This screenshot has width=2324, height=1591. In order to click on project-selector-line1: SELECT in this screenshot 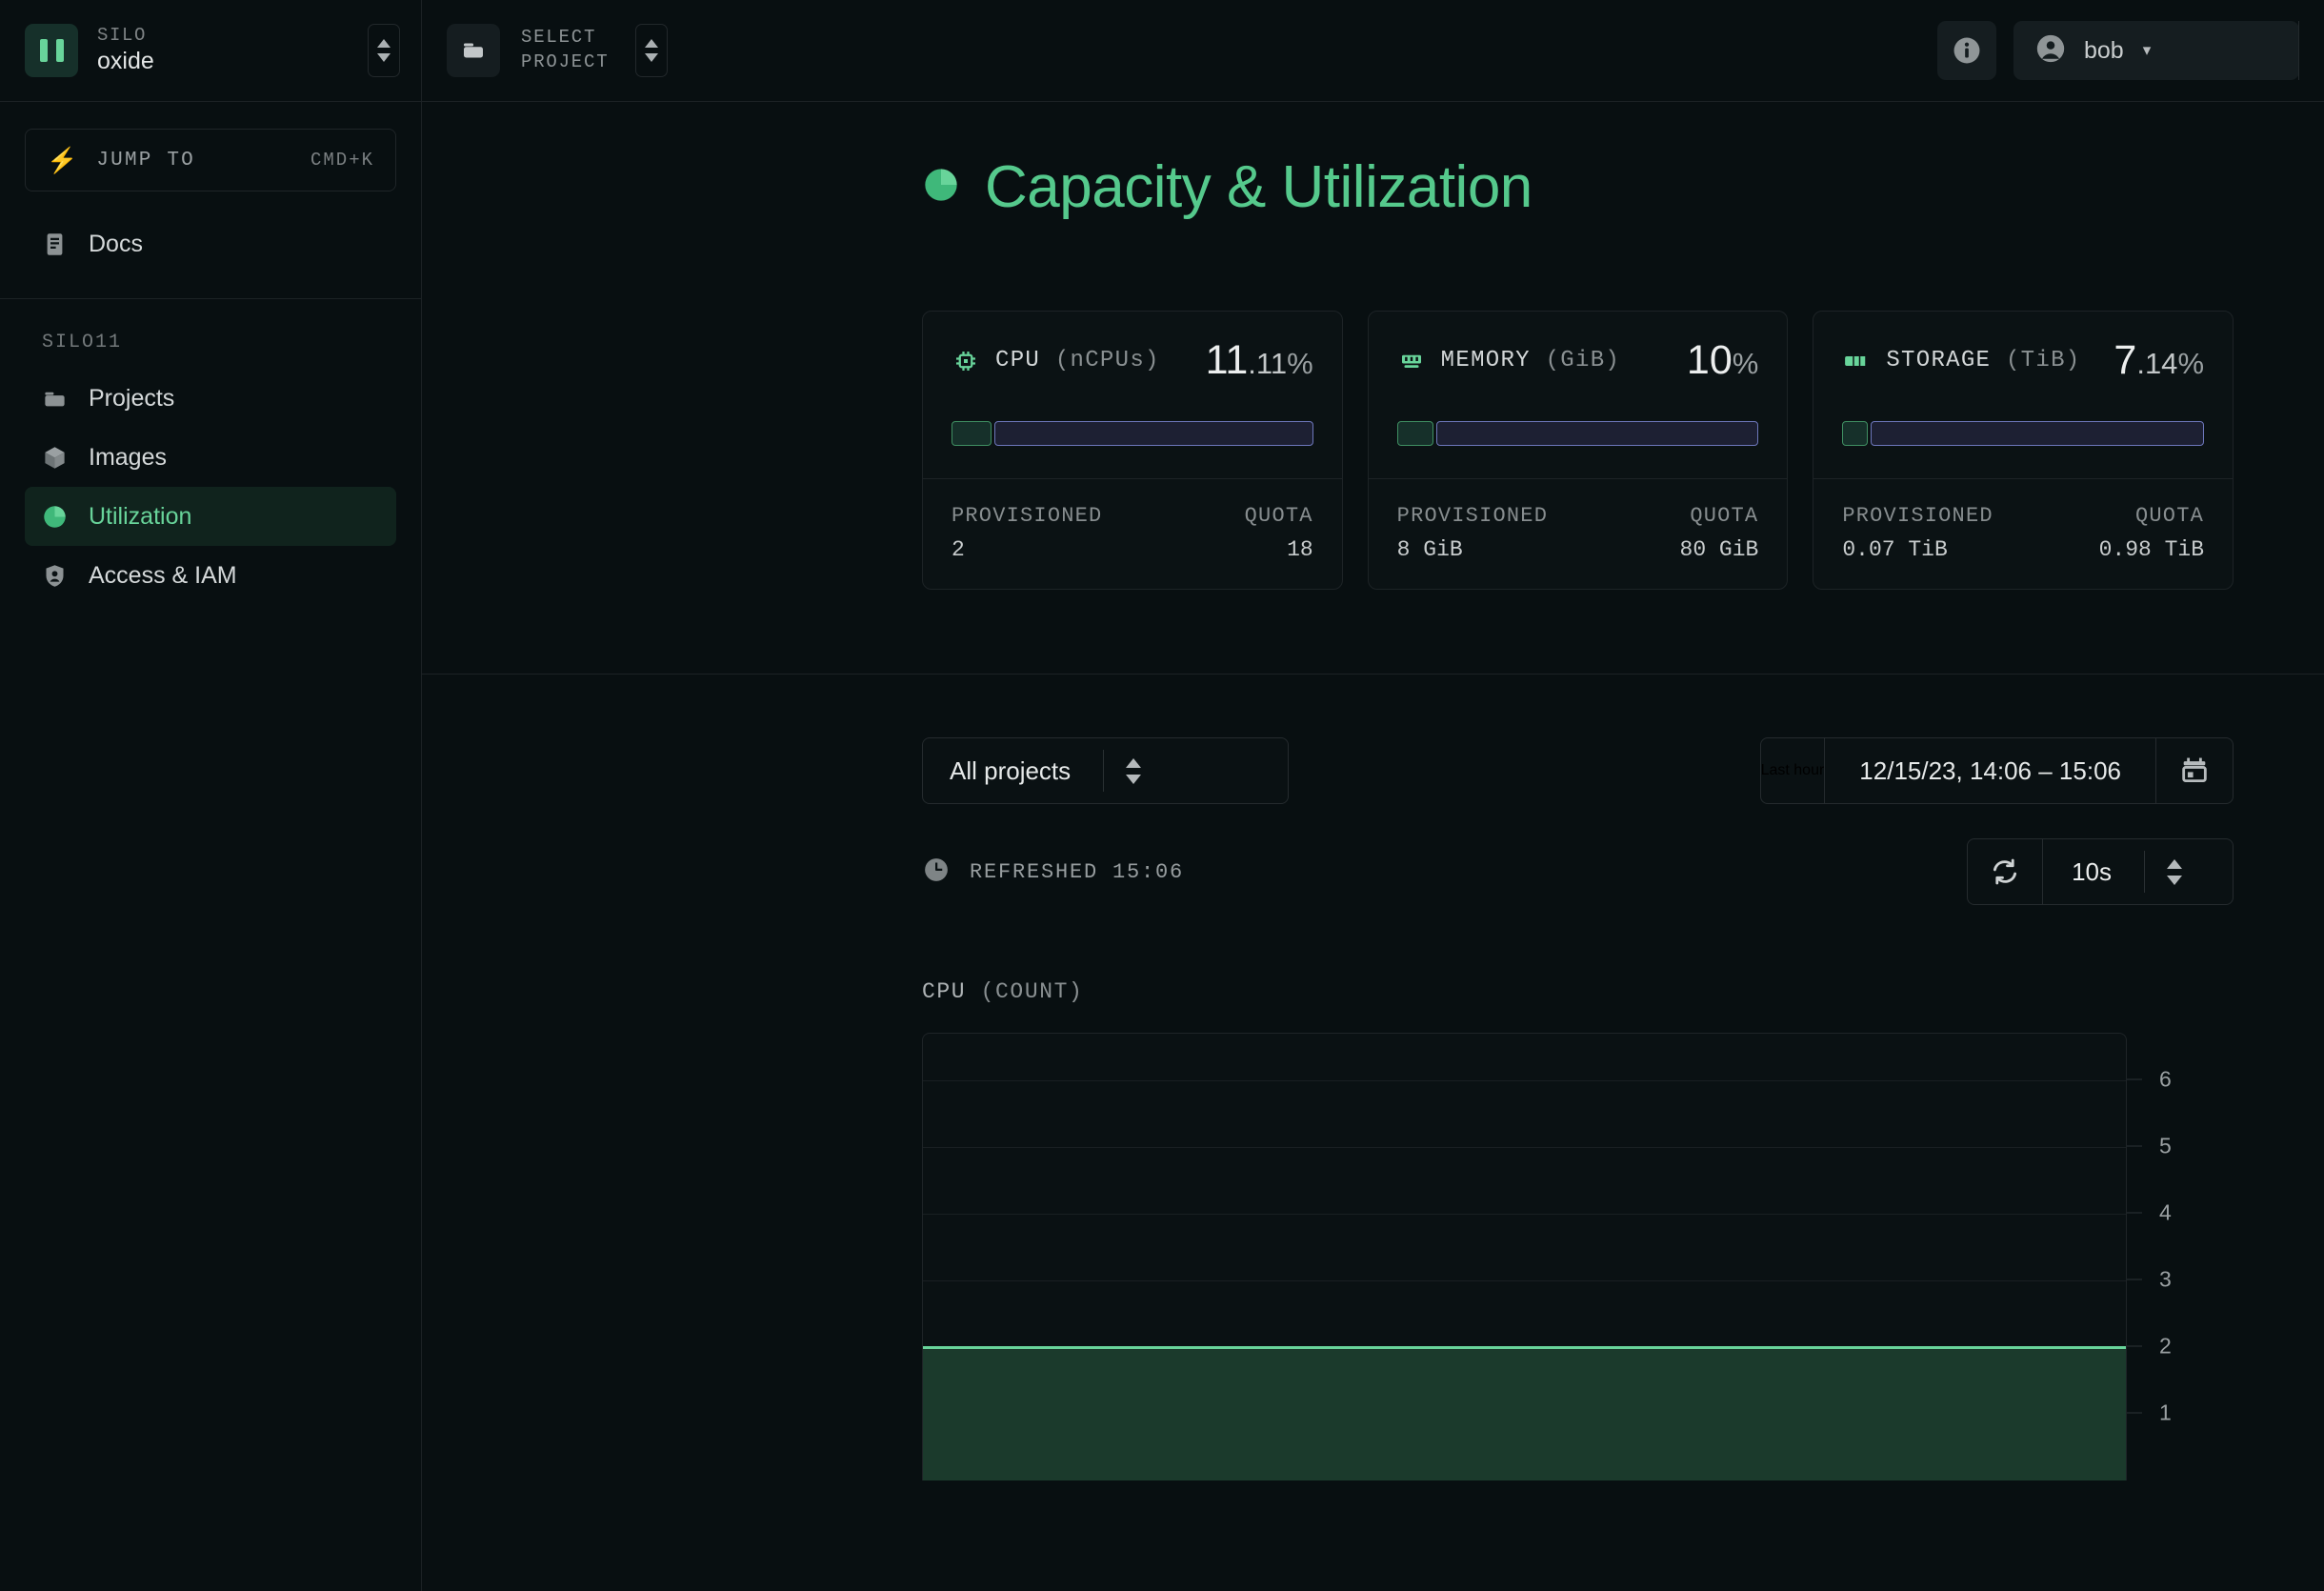, I will do `click(559, 38)`.